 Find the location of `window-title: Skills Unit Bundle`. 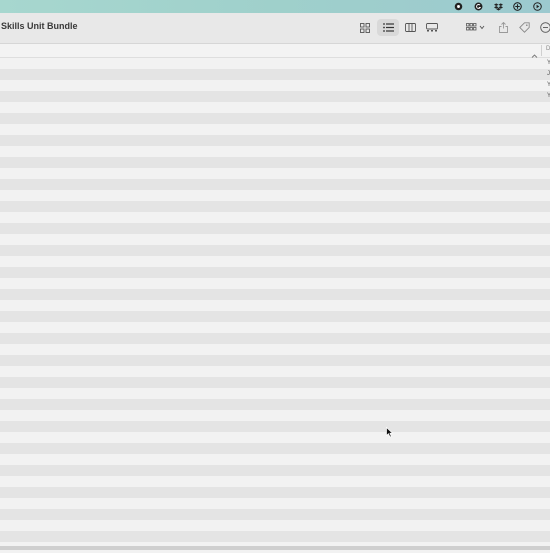

window-title: Skills Unit Bundle is located at coordinates (39, 26).